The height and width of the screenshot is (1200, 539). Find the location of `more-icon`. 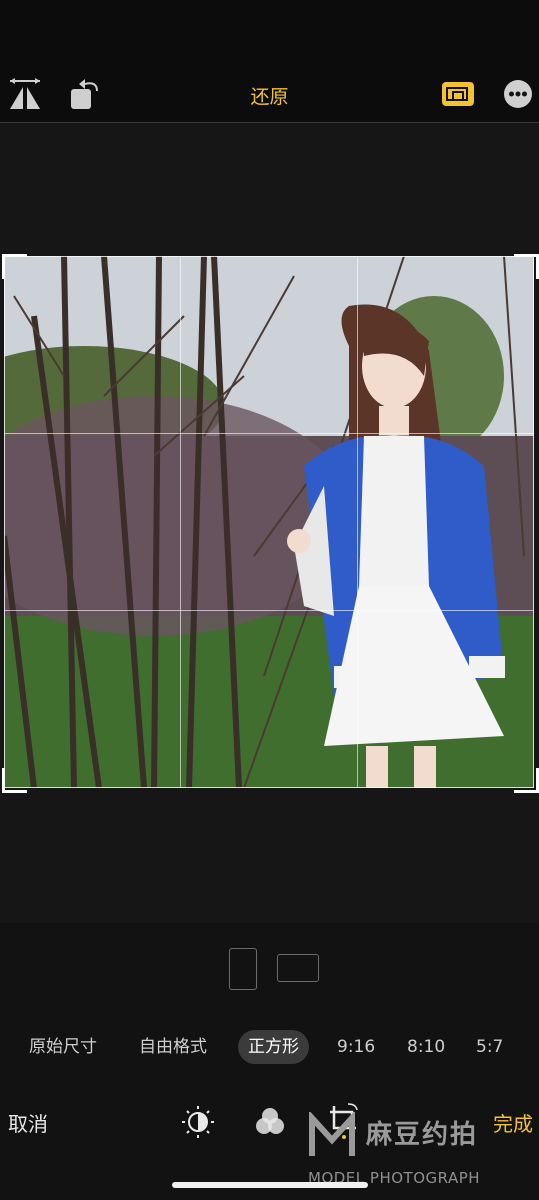

more-icon is located at coordinates (518, 94).